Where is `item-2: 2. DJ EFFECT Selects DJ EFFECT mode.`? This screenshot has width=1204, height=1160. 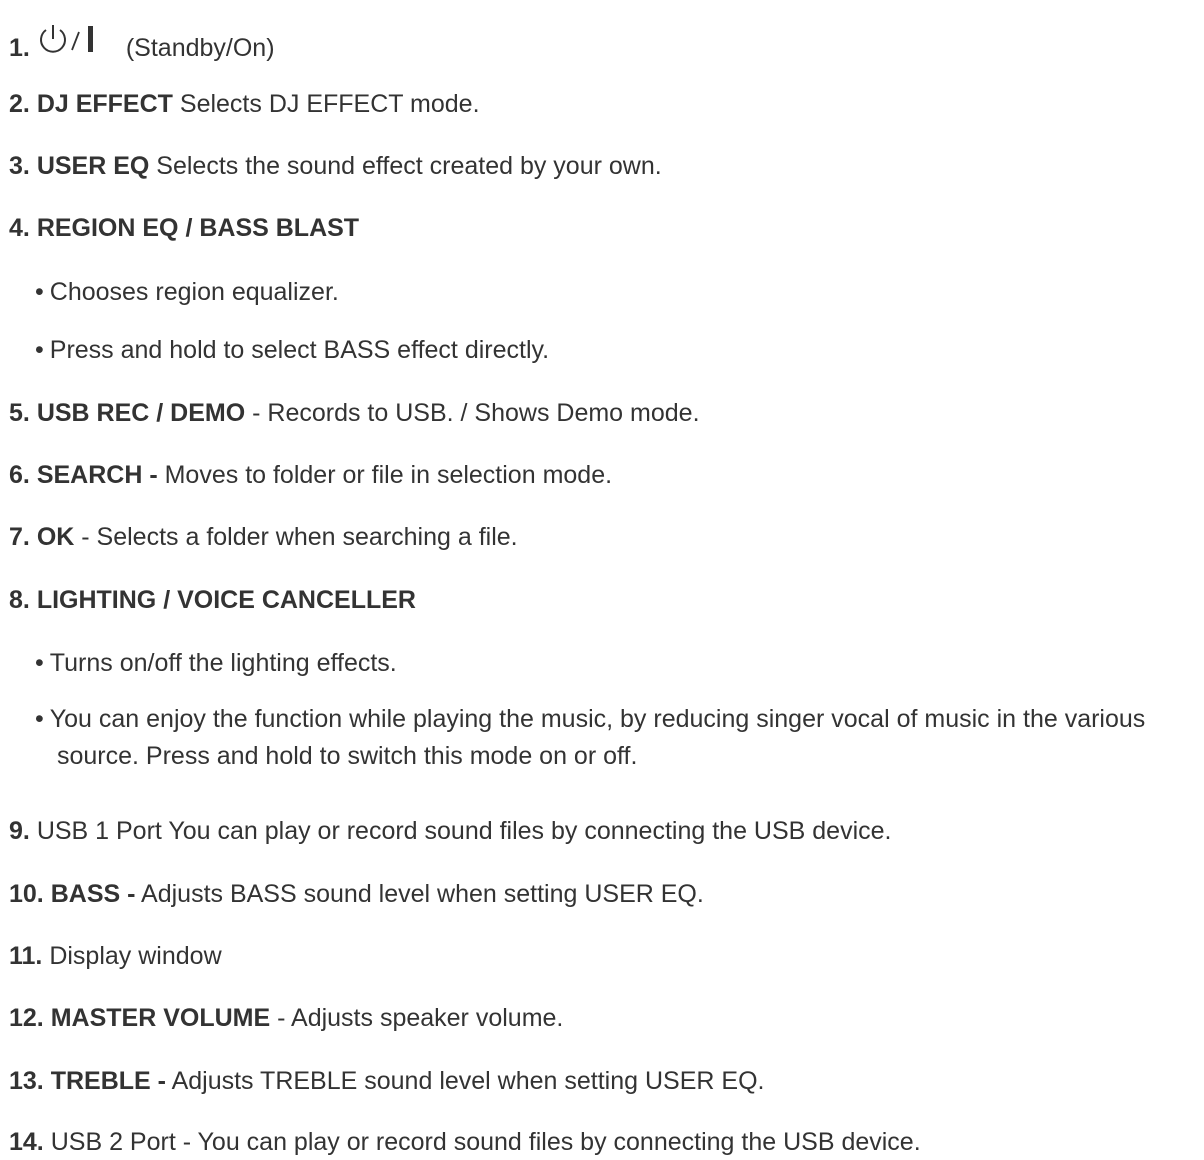 item-2: 2. DJ EFFECT Selects DJ EFFECT mode. is located at coordinates (244, 104).